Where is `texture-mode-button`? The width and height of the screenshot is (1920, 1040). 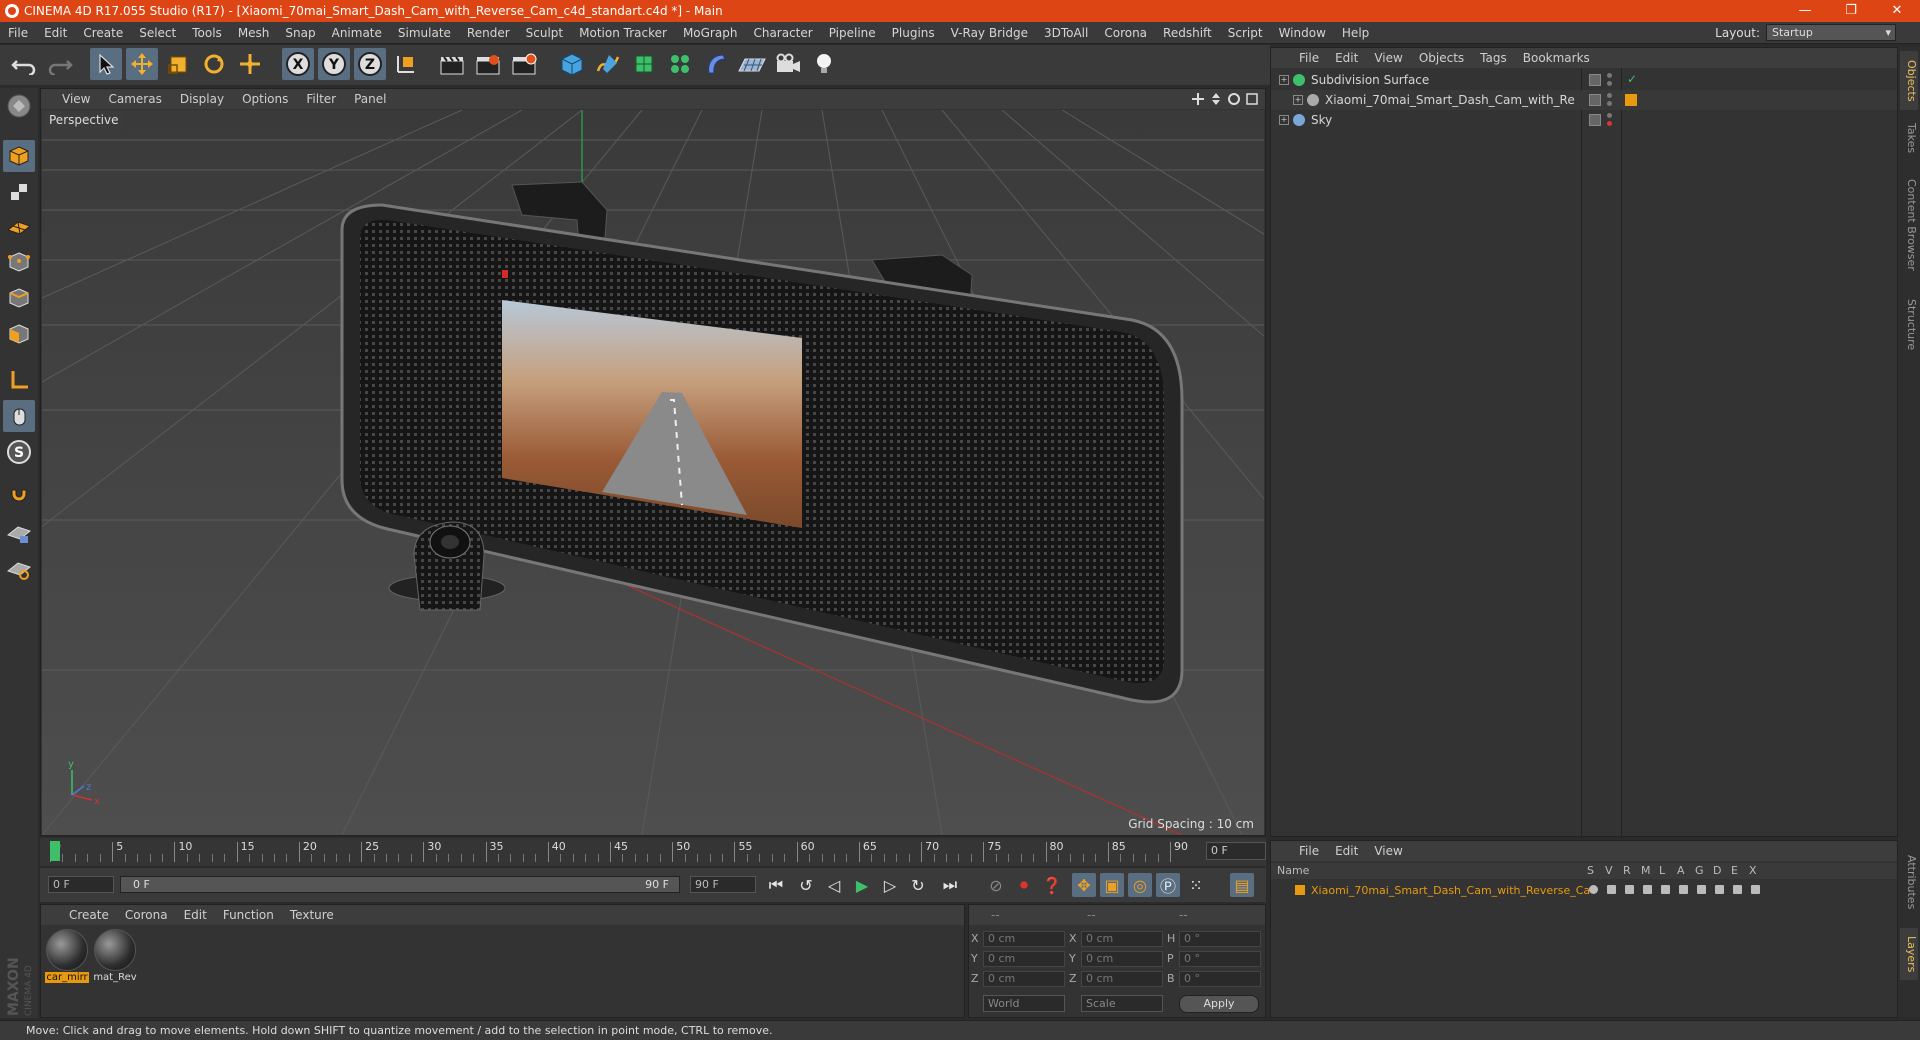
texture-mode-button is located at coordinates (19, 192).